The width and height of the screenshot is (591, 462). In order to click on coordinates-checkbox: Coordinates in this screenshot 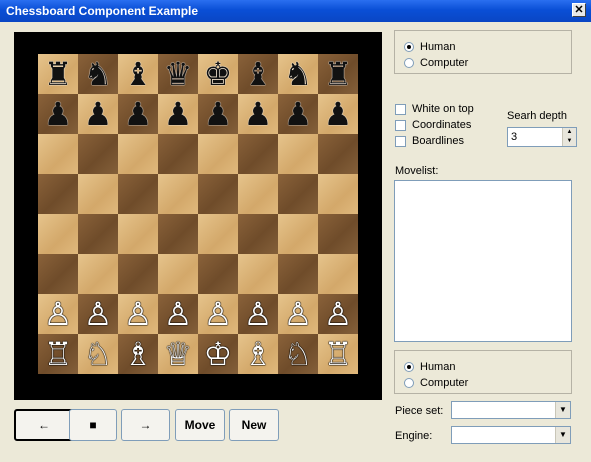, I will do `click(433, 125)`.